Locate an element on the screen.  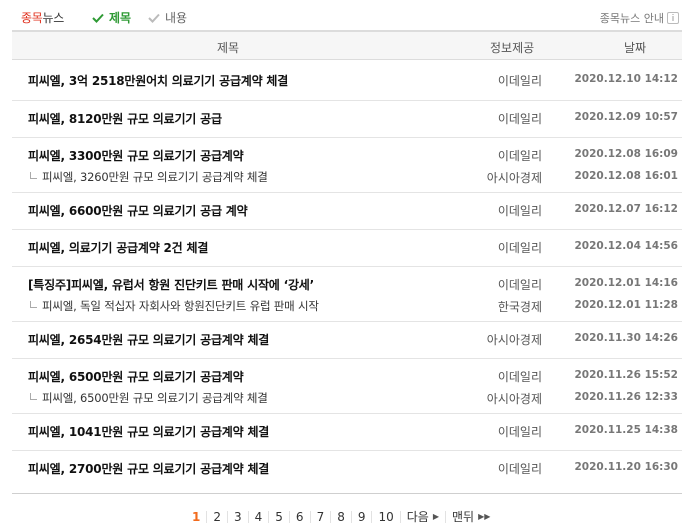
page-link-7: 7 is located at coordinates (320, 517).